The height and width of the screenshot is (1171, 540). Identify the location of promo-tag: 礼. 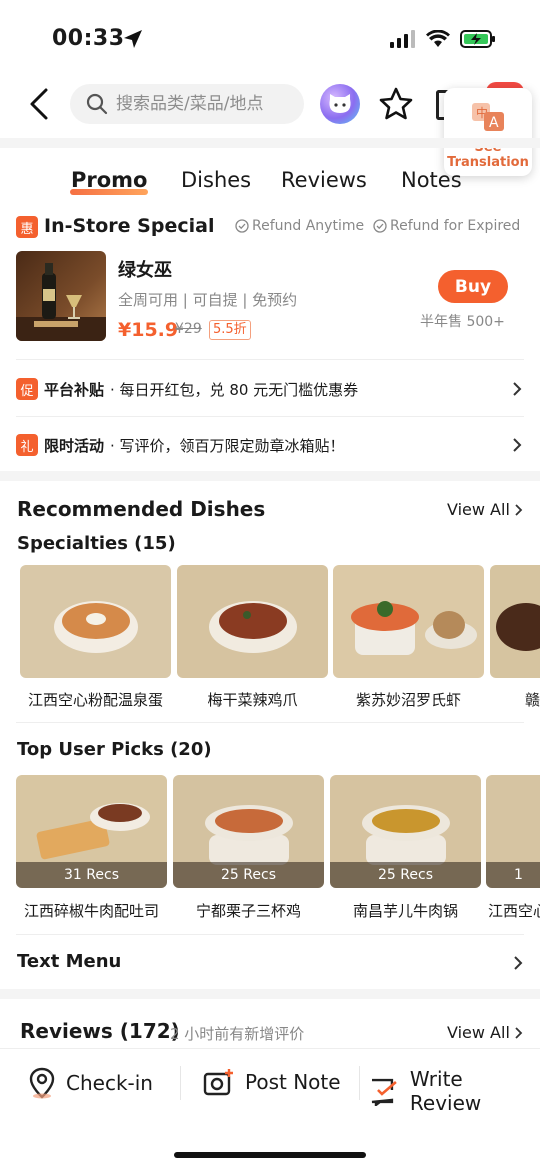
(27, 445).